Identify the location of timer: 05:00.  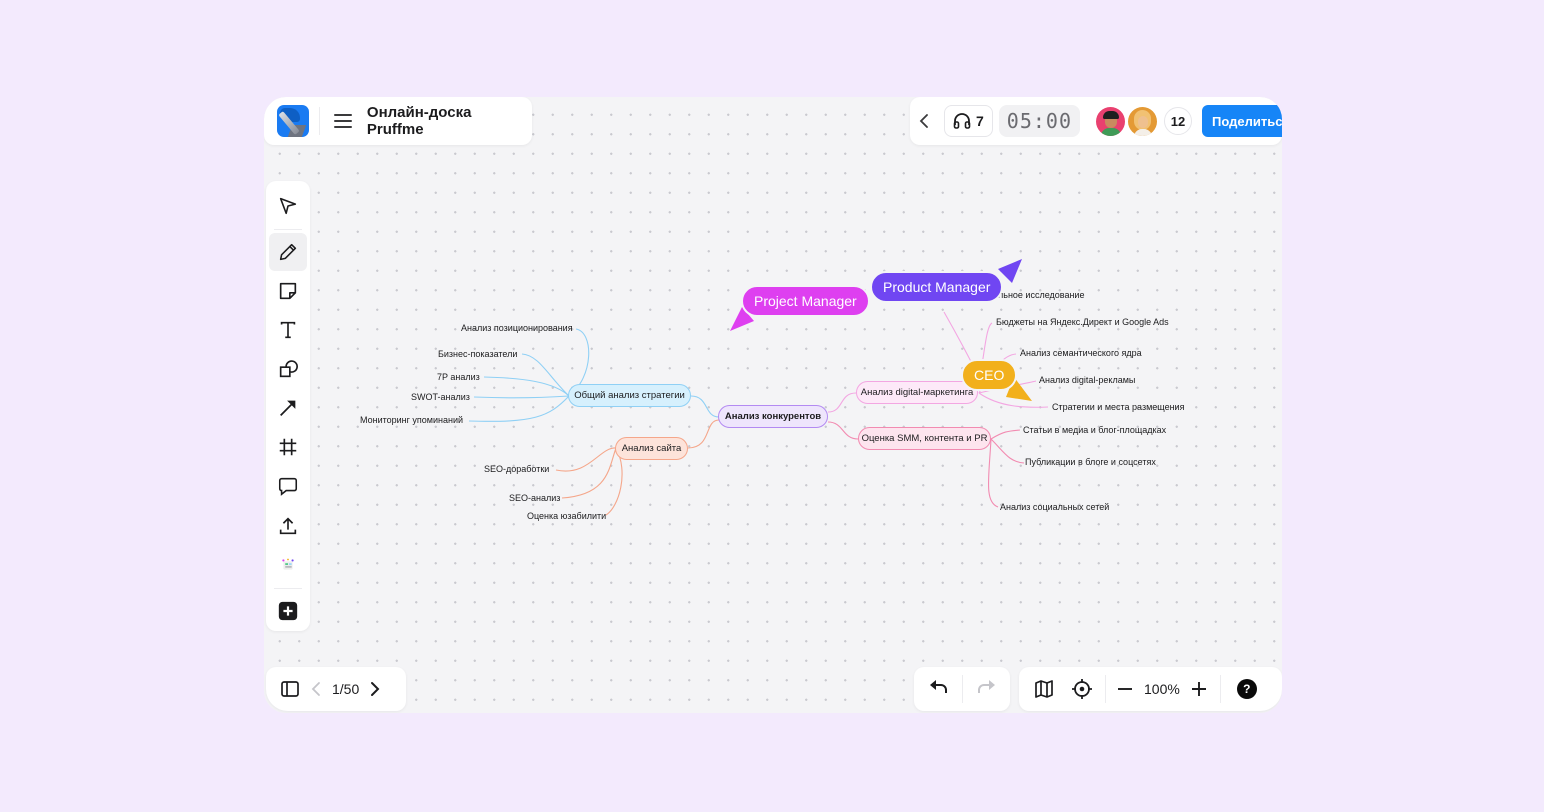
(1039, 121).